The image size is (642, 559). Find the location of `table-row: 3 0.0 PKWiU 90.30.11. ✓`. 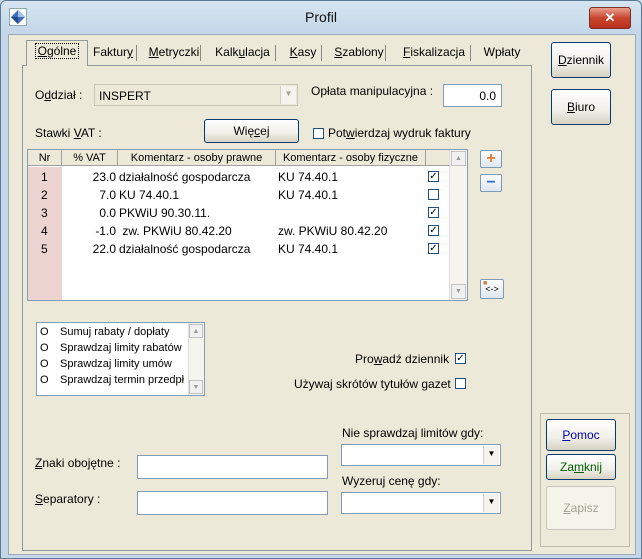

table-row: 3 0.0 PKWiU 90.30.11. ✓ is located at coordinates (239, 213).